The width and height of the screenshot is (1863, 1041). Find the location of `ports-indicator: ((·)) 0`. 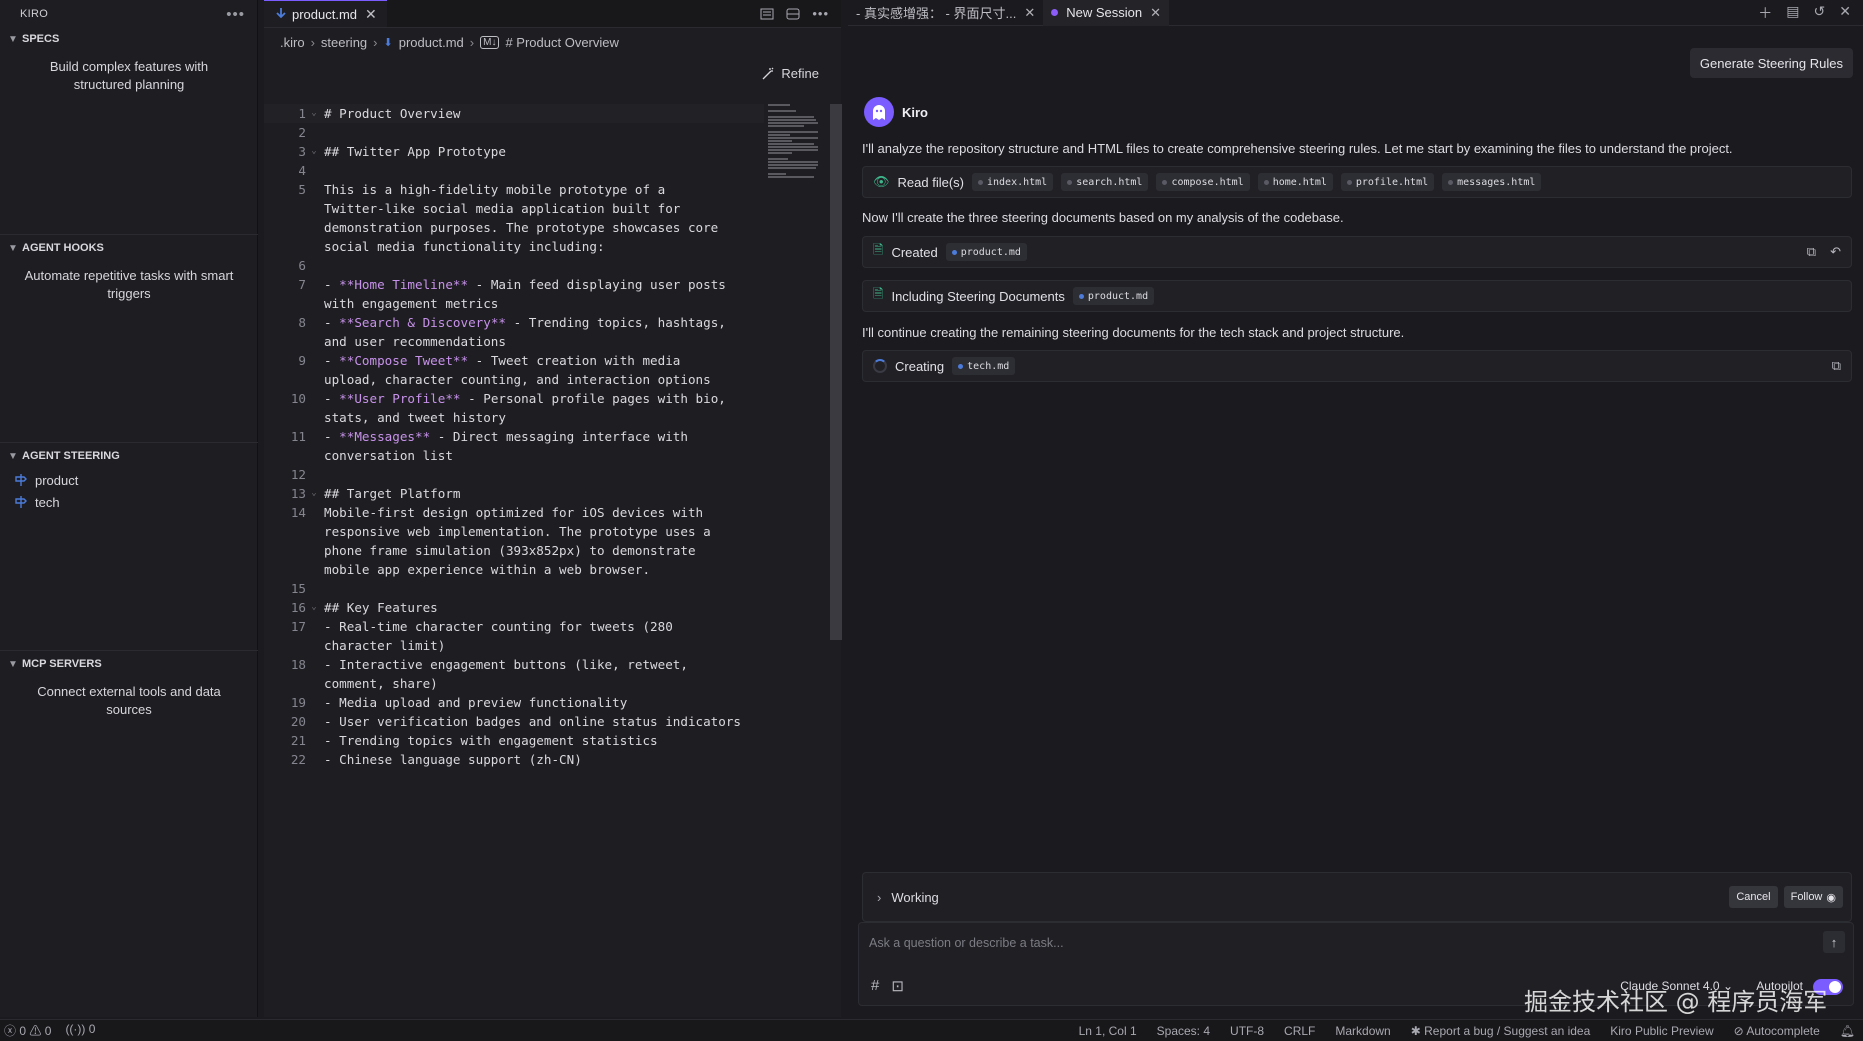

ports-indicator: ((·)) 0 is located at coordinates (80, 1030).